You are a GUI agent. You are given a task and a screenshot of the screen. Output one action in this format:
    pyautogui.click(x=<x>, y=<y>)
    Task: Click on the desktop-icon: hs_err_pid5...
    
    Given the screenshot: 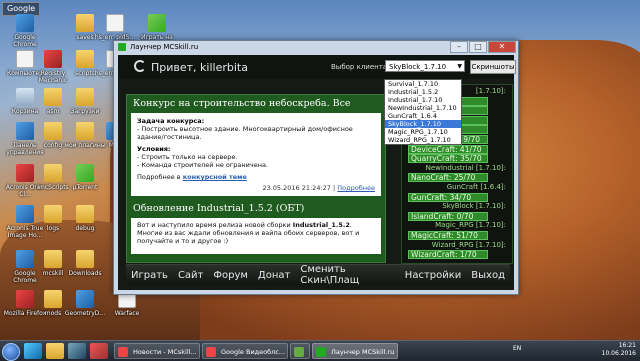 What is the action you would take?
    pyautogui.click(x=115, y=27)
    